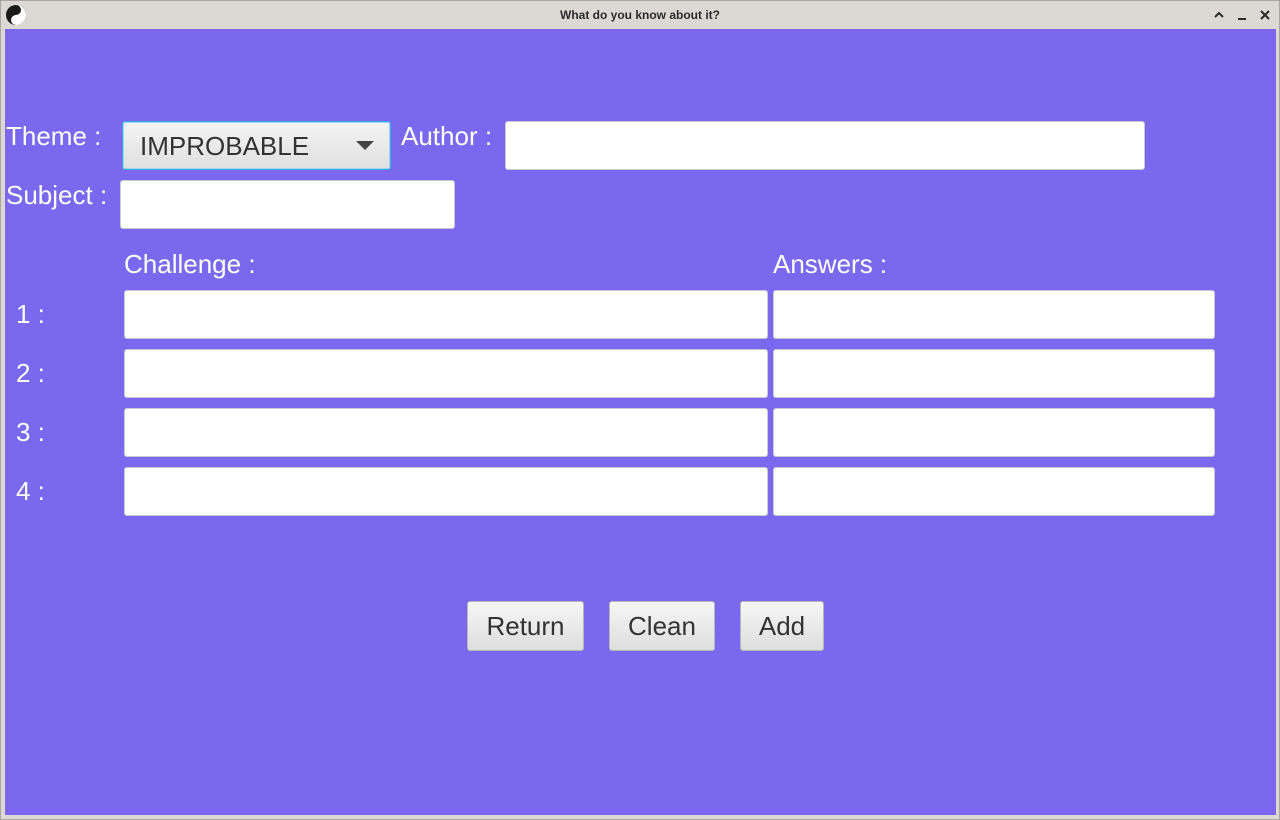 The image size is (1280, 820). I want to click on subject-label: Subject :, so click(57, 195).